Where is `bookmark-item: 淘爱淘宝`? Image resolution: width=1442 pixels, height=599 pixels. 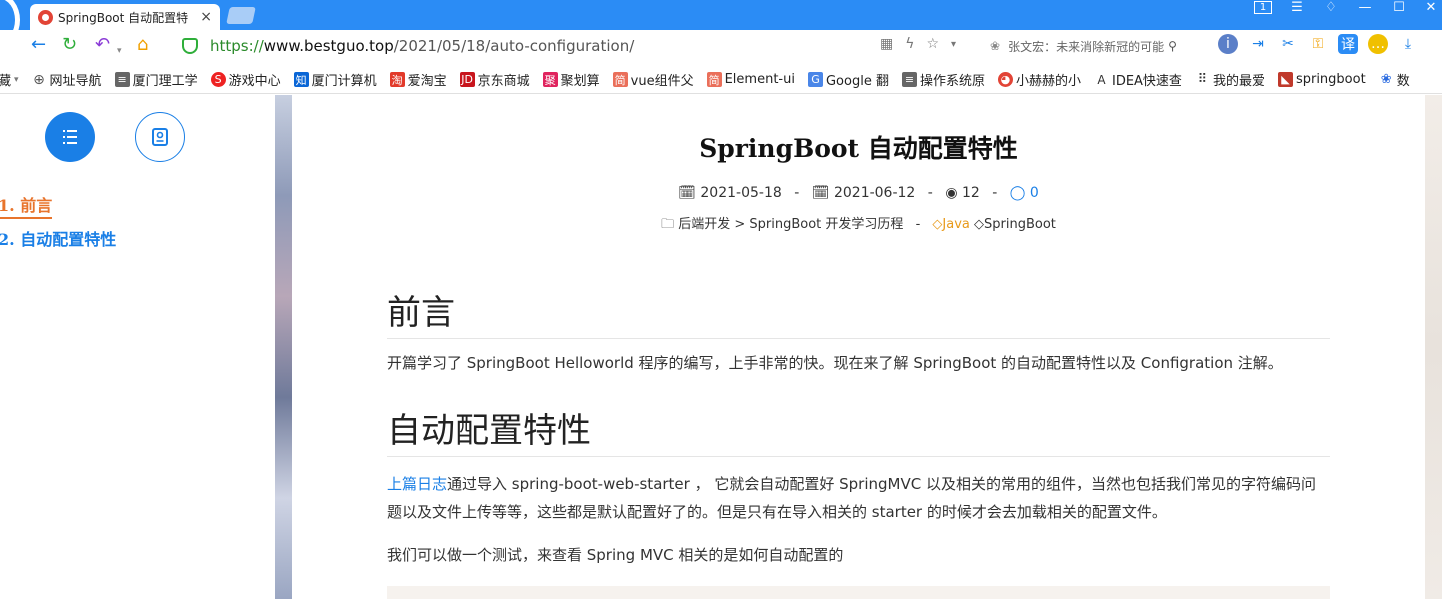
bookmark-item: 淘爱淘宝 is located at coordinates (418, 79).